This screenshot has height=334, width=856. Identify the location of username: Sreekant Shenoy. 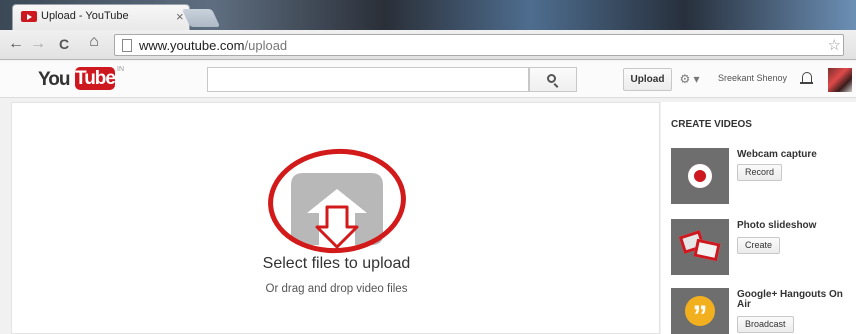
(752, 78).